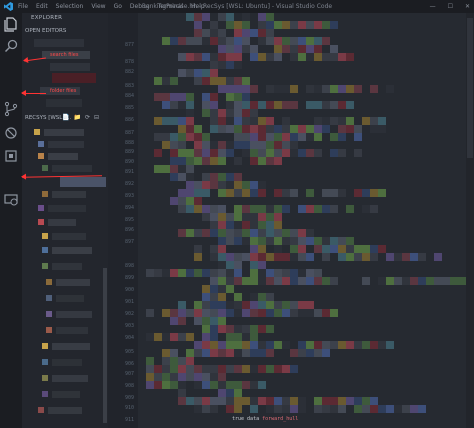 The height and width of the screenshot is (428, 474). What do you see at coordinates (23, 6) in the screenshot?
I see `menu-file: File` at bounding box center [23, 6].